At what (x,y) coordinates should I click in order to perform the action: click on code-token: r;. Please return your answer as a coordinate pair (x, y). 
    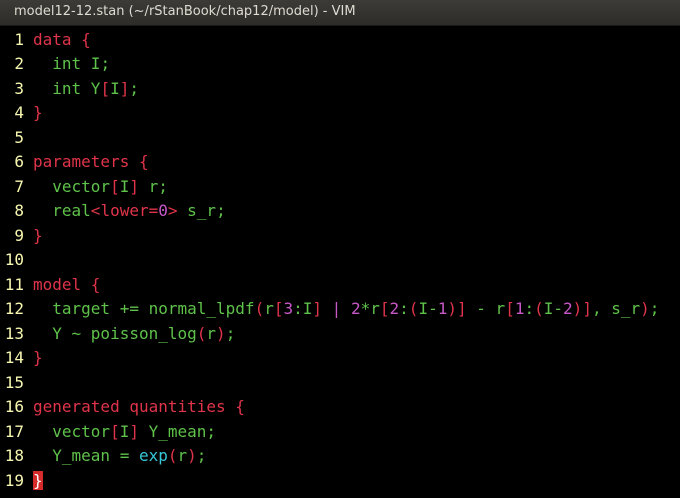
    Looking at the image, I should click on (153, 186).